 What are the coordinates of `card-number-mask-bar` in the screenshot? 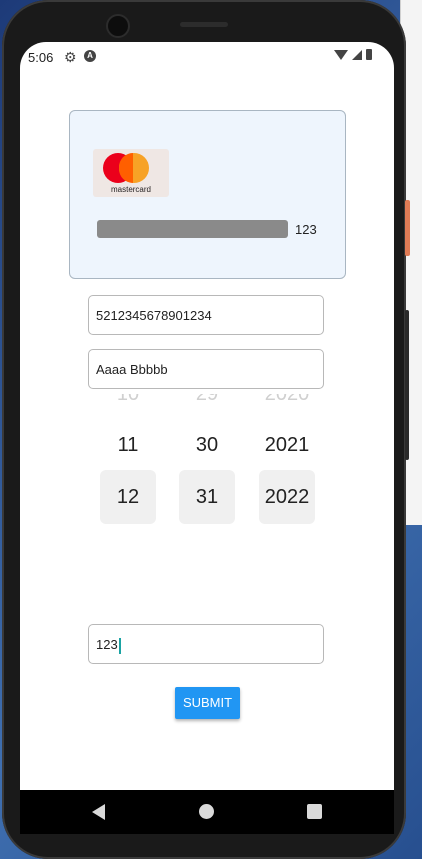 It's located at (192, 229).